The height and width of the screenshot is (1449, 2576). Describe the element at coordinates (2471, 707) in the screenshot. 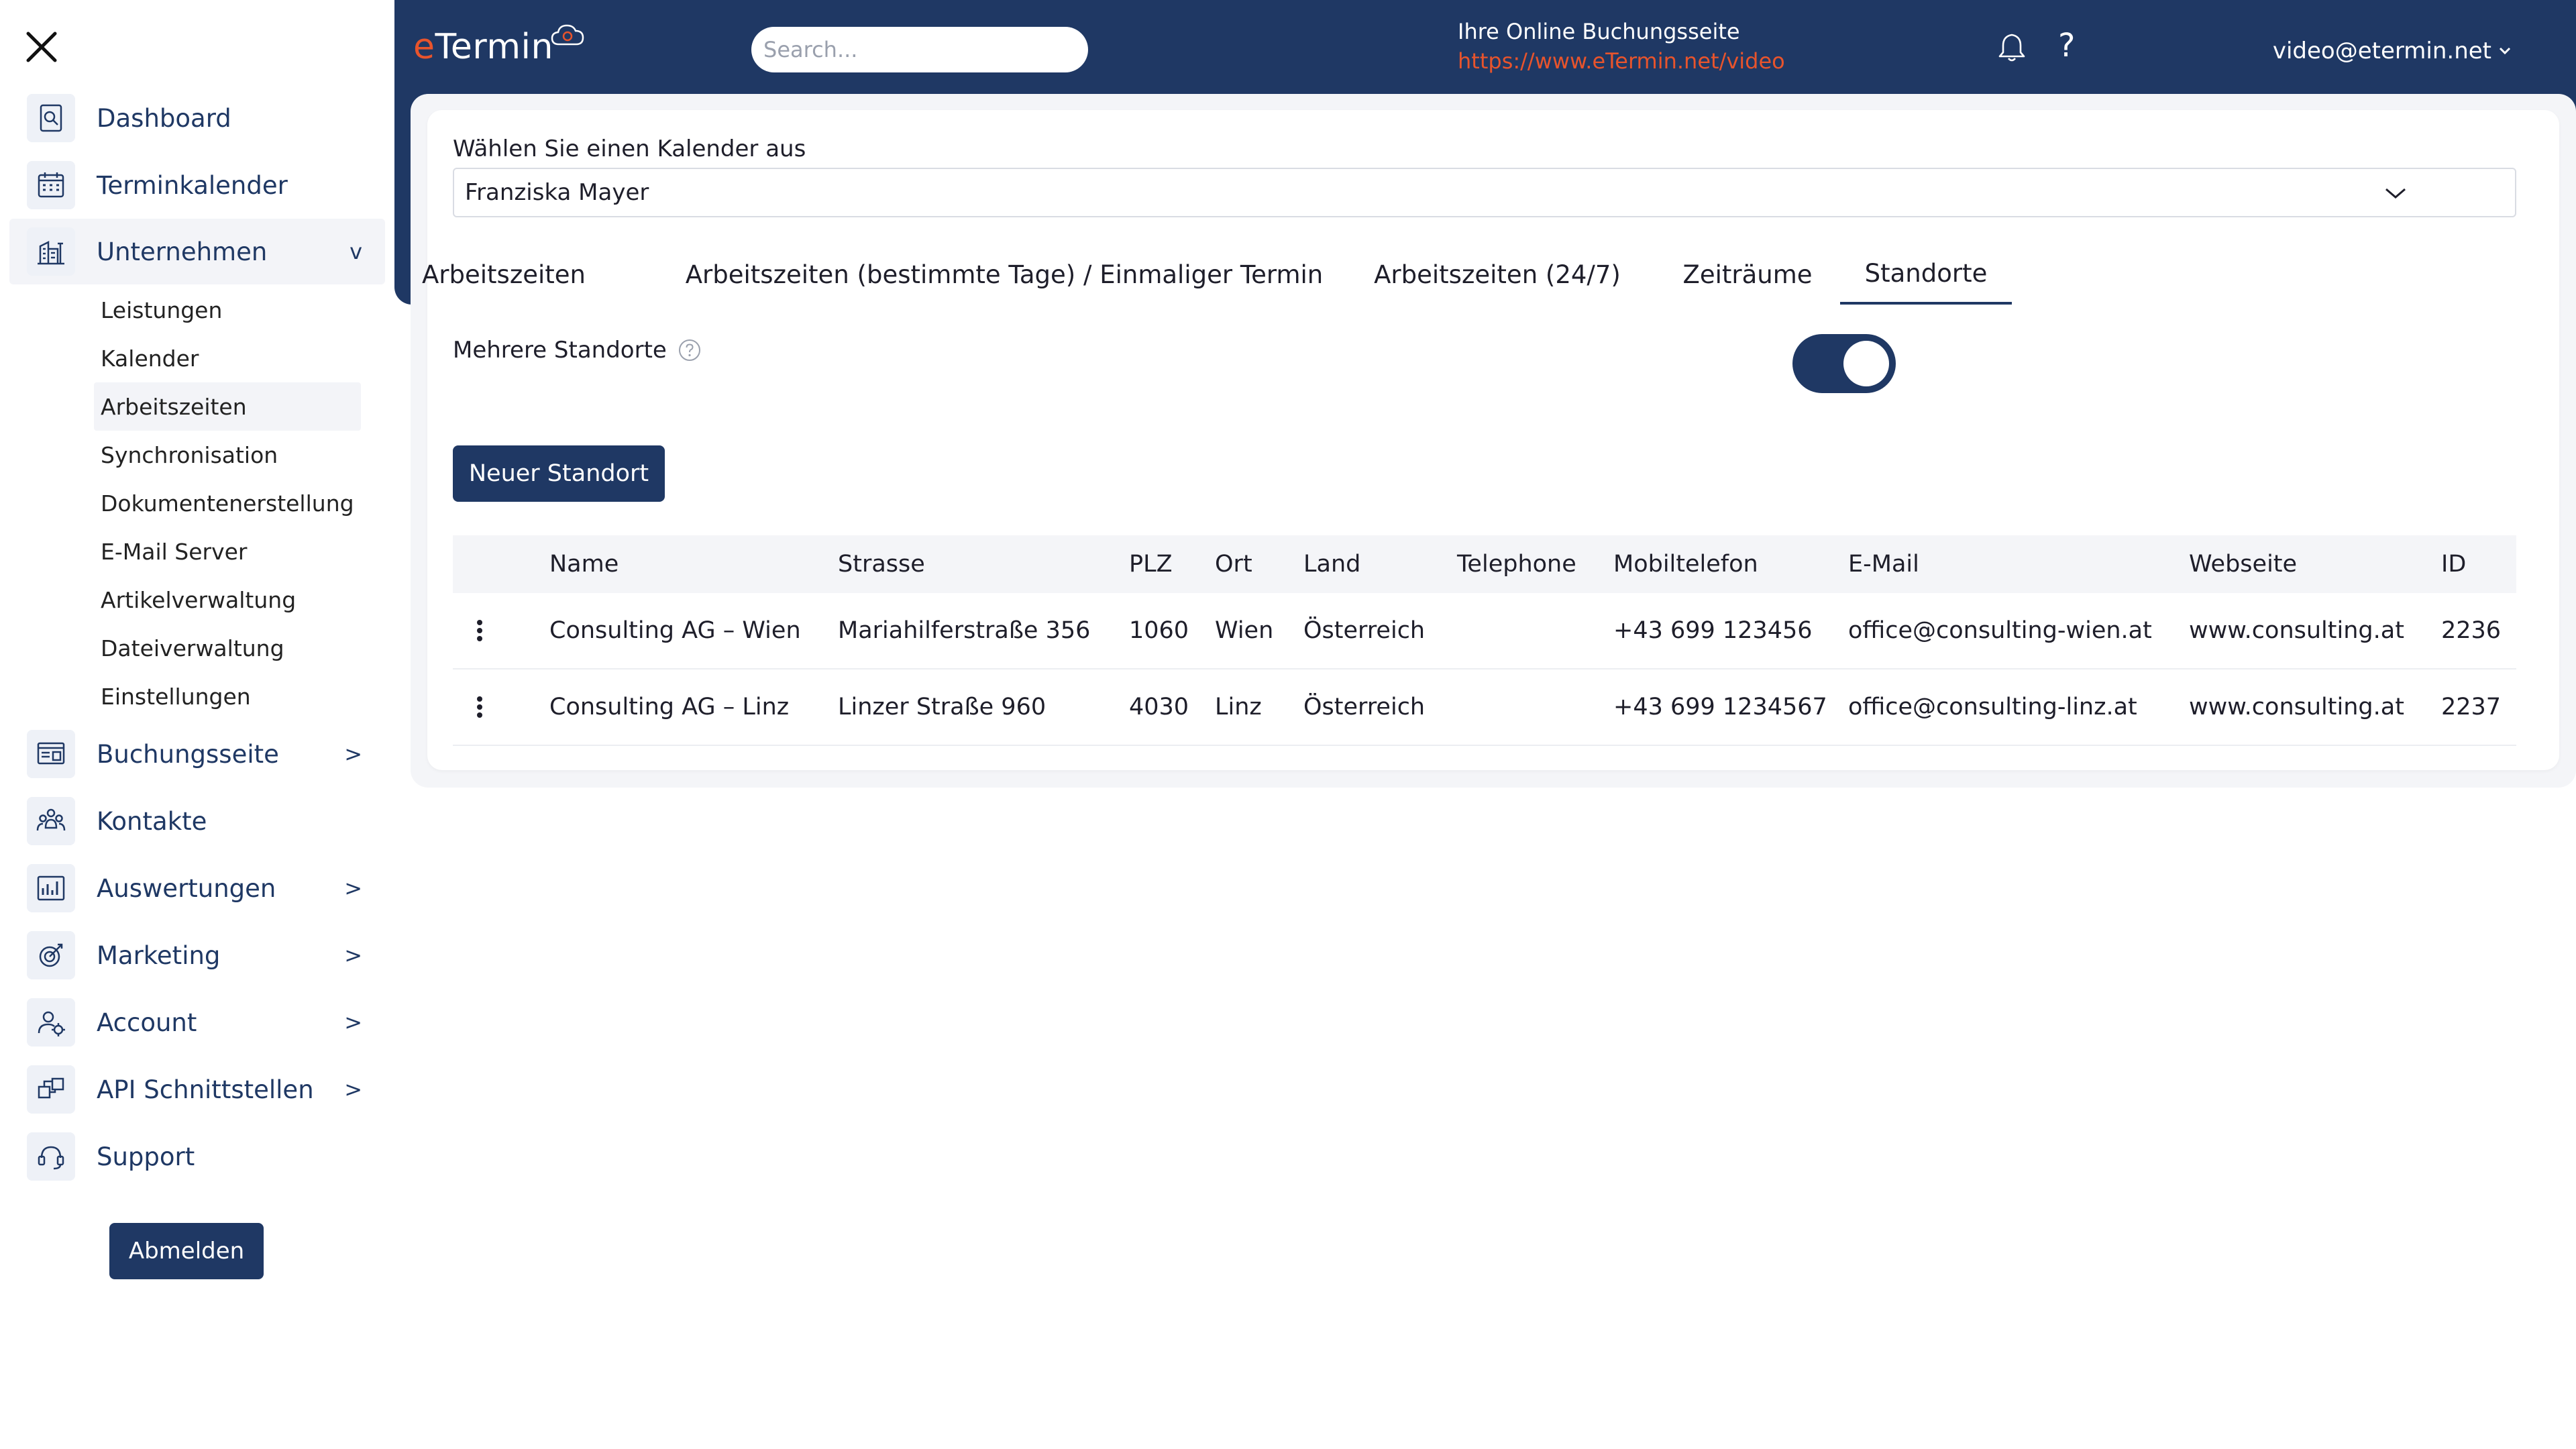

I see `cell-id: 2237` at that location.